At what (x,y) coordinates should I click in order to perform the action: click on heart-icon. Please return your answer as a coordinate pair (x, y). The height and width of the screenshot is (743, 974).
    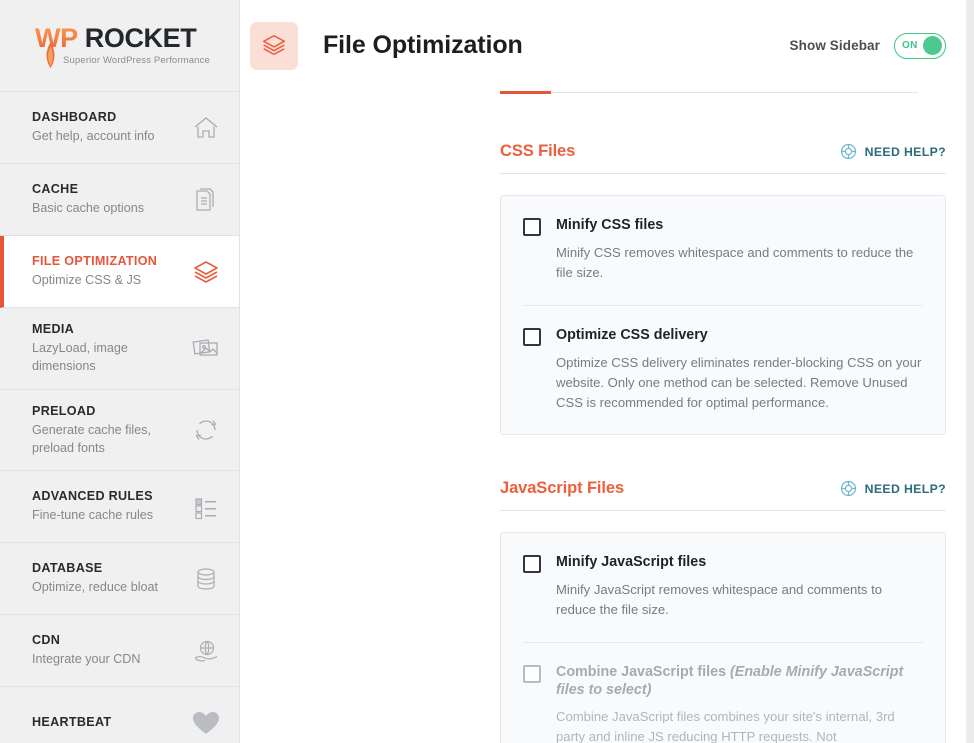
    Looking at the image, I should click on (206, 723).